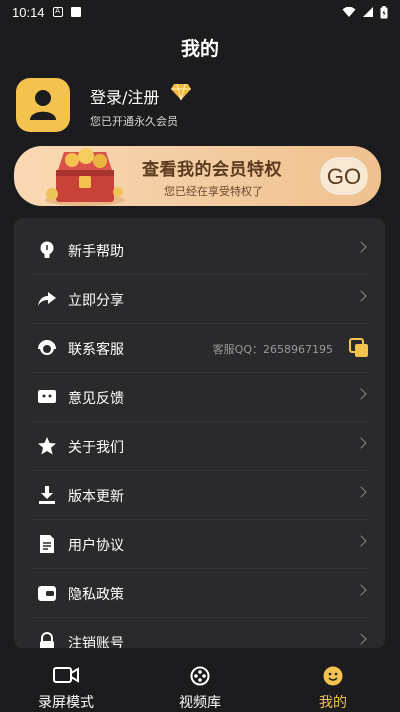 This screenshot has height=712, width=400. What do you see at coordinates (96, 642) in the screenshot?
I see `menu-label: 注销账号` at bounding box center [96, 642].